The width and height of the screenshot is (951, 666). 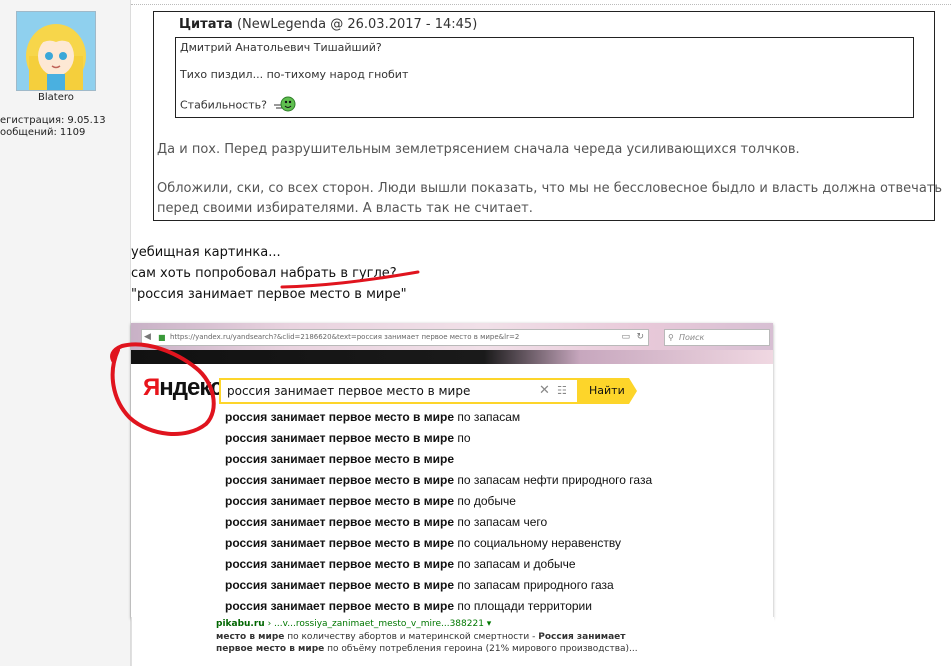 I want to click on browser-search-placeholder: Поиск, so click(x=692, y=337).